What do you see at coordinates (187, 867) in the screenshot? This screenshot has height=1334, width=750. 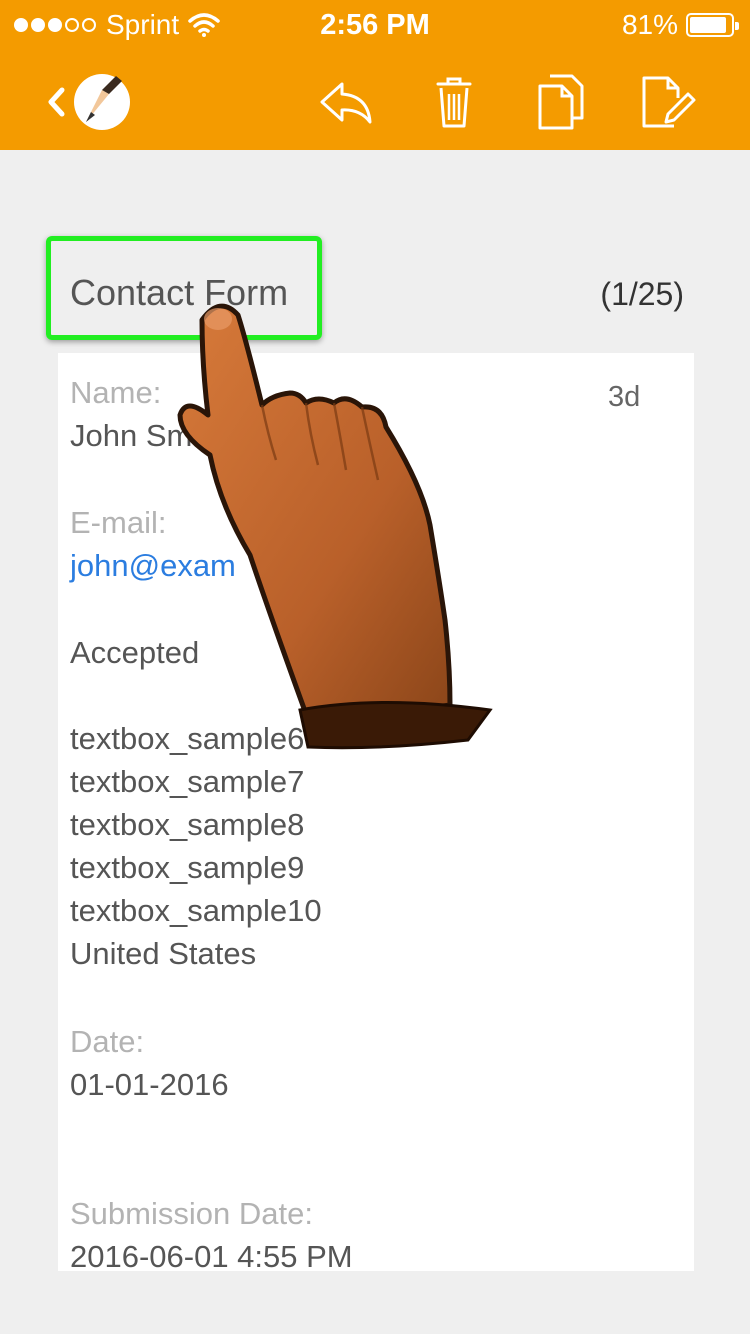 I see `address-line: textbox_sample9` at bounding box center [187, 867].